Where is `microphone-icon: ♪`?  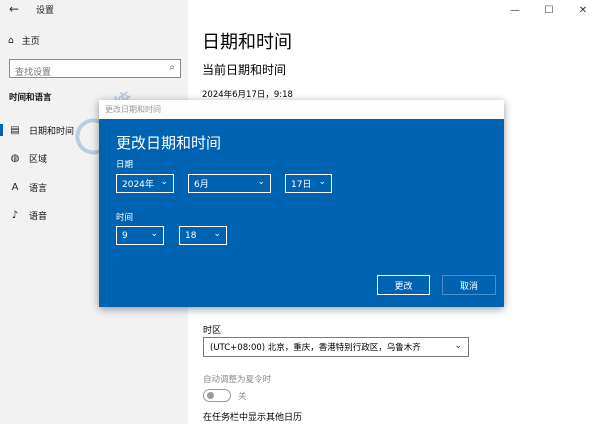
microphone-icon: ♪ is located at coordinates (15, 215).